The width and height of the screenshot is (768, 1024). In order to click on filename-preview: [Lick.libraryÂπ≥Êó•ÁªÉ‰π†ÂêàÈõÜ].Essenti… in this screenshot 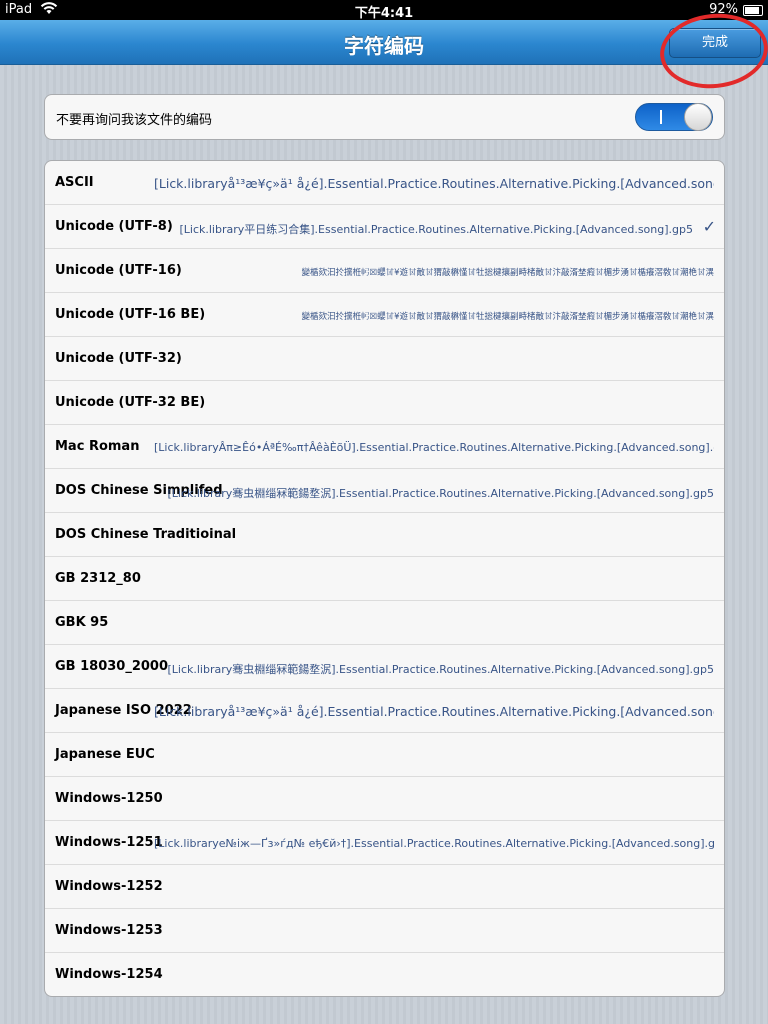, I will do `click(434, 447)`.